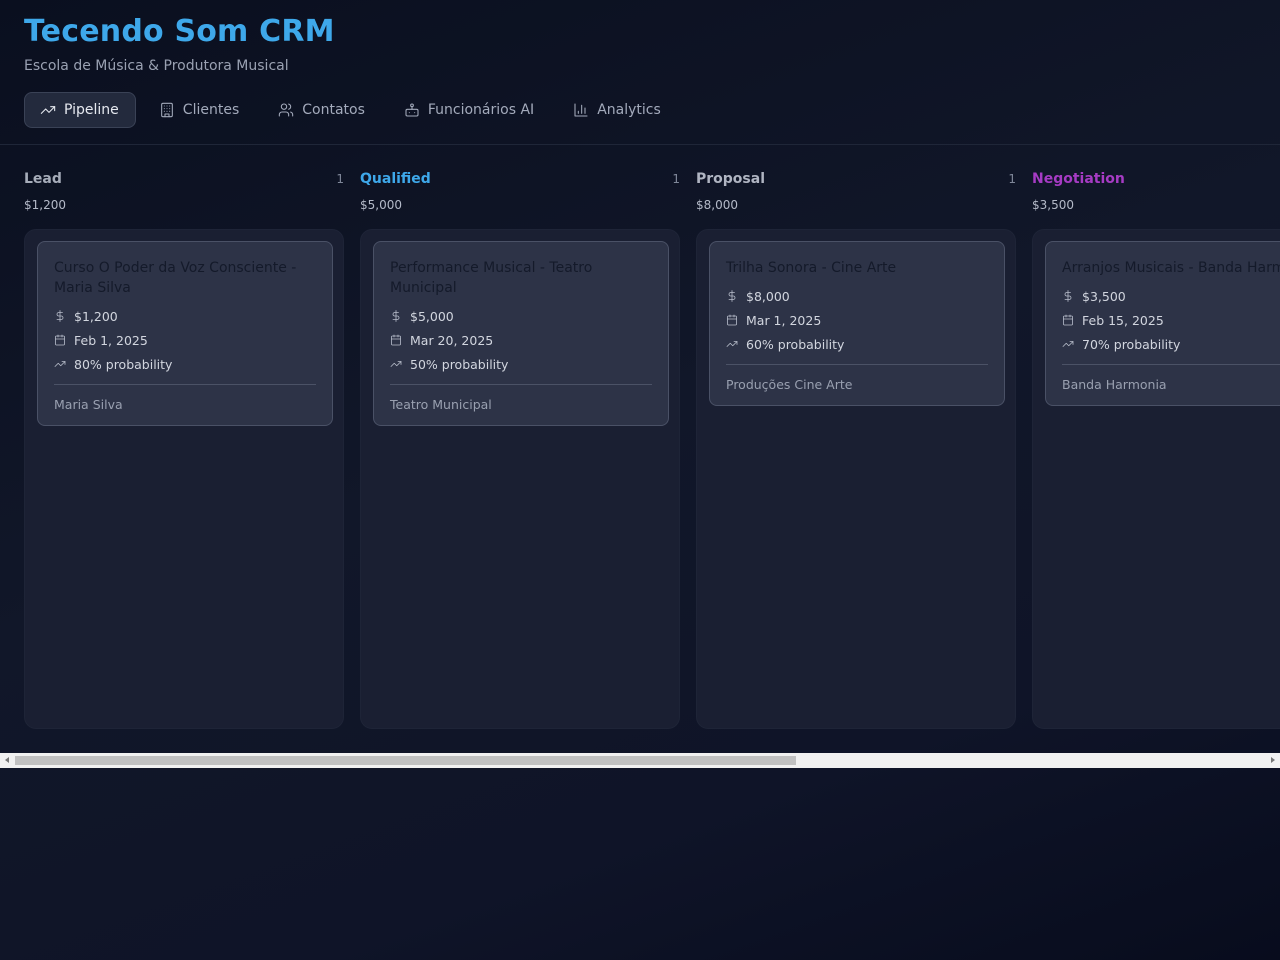 The image size is (1280, 960). Describe the element at coordinates (156, 66) in the screenshot. I see `app-subtitle: Escola de Música & Produtora Musical` at that location.